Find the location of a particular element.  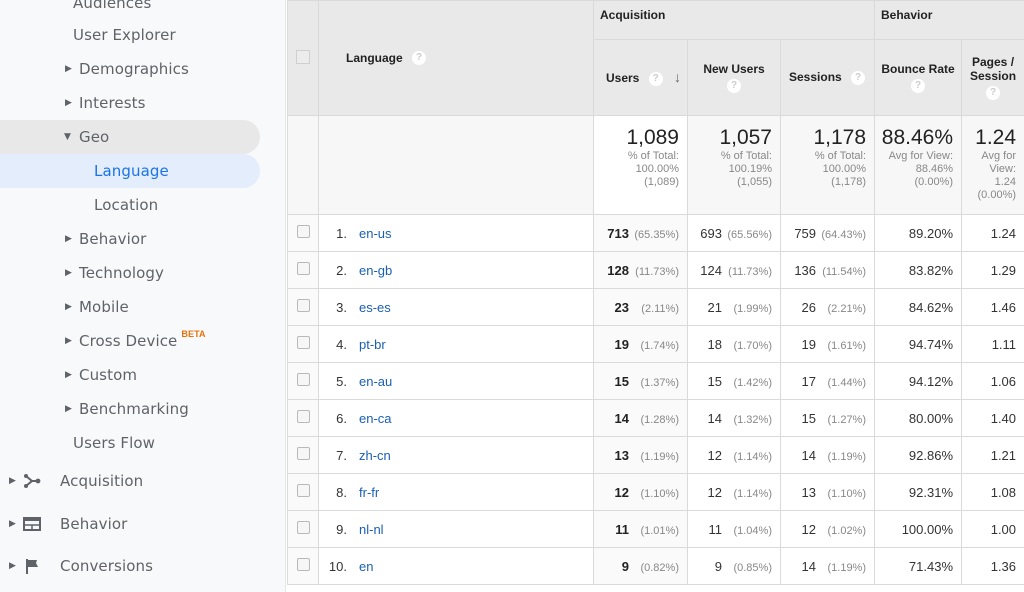

sidebar-section-acquisition: ▶ Acquisition is located at coordinates (143, 481).